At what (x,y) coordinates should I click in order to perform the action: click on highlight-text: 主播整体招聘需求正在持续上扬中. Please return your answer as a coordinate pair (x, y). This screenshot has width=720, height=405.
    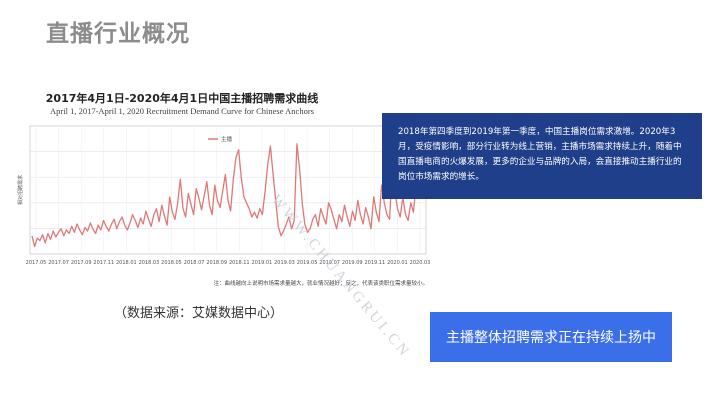
    Looking at the image, I should click on (551, 338).